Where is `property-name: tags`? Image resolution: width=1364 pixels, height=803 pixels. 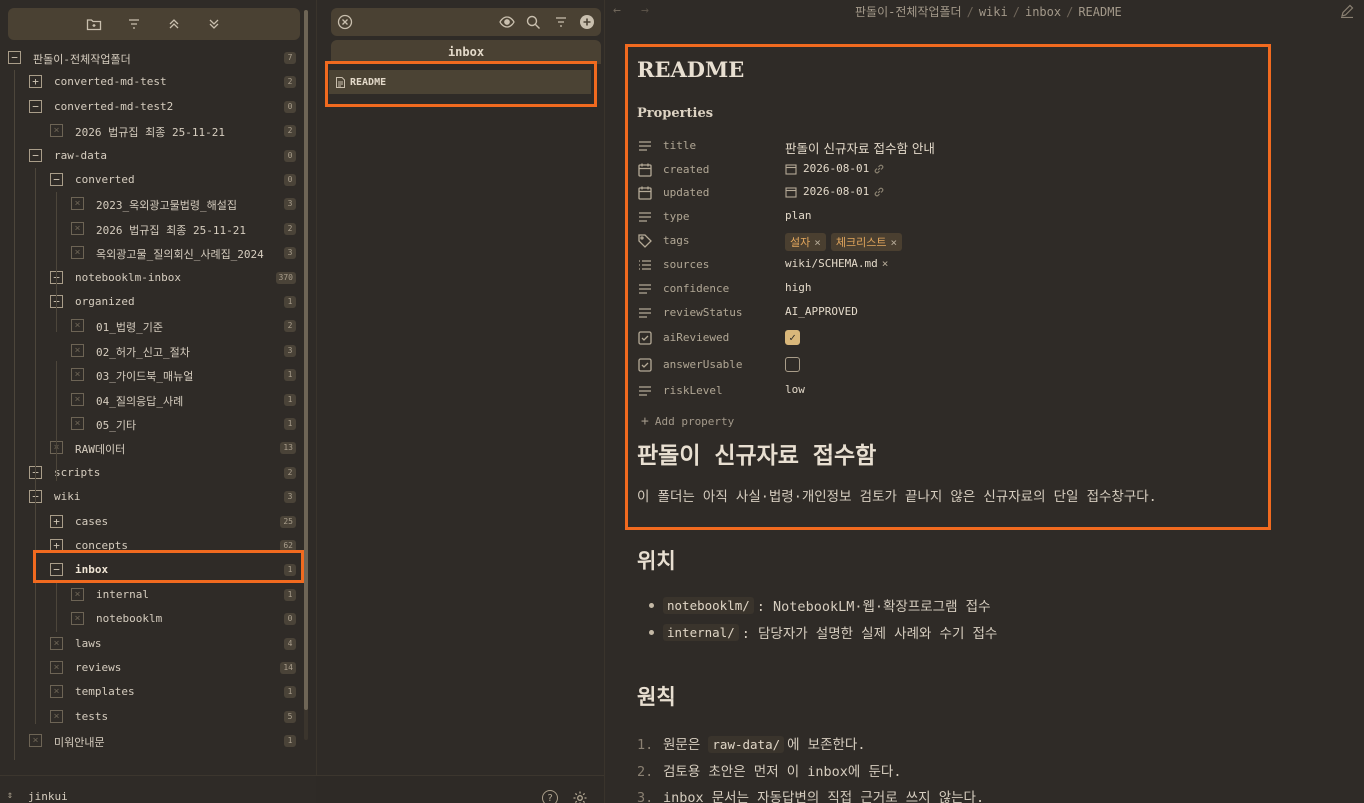
property-name: tags is located at coordinates (676, 240).